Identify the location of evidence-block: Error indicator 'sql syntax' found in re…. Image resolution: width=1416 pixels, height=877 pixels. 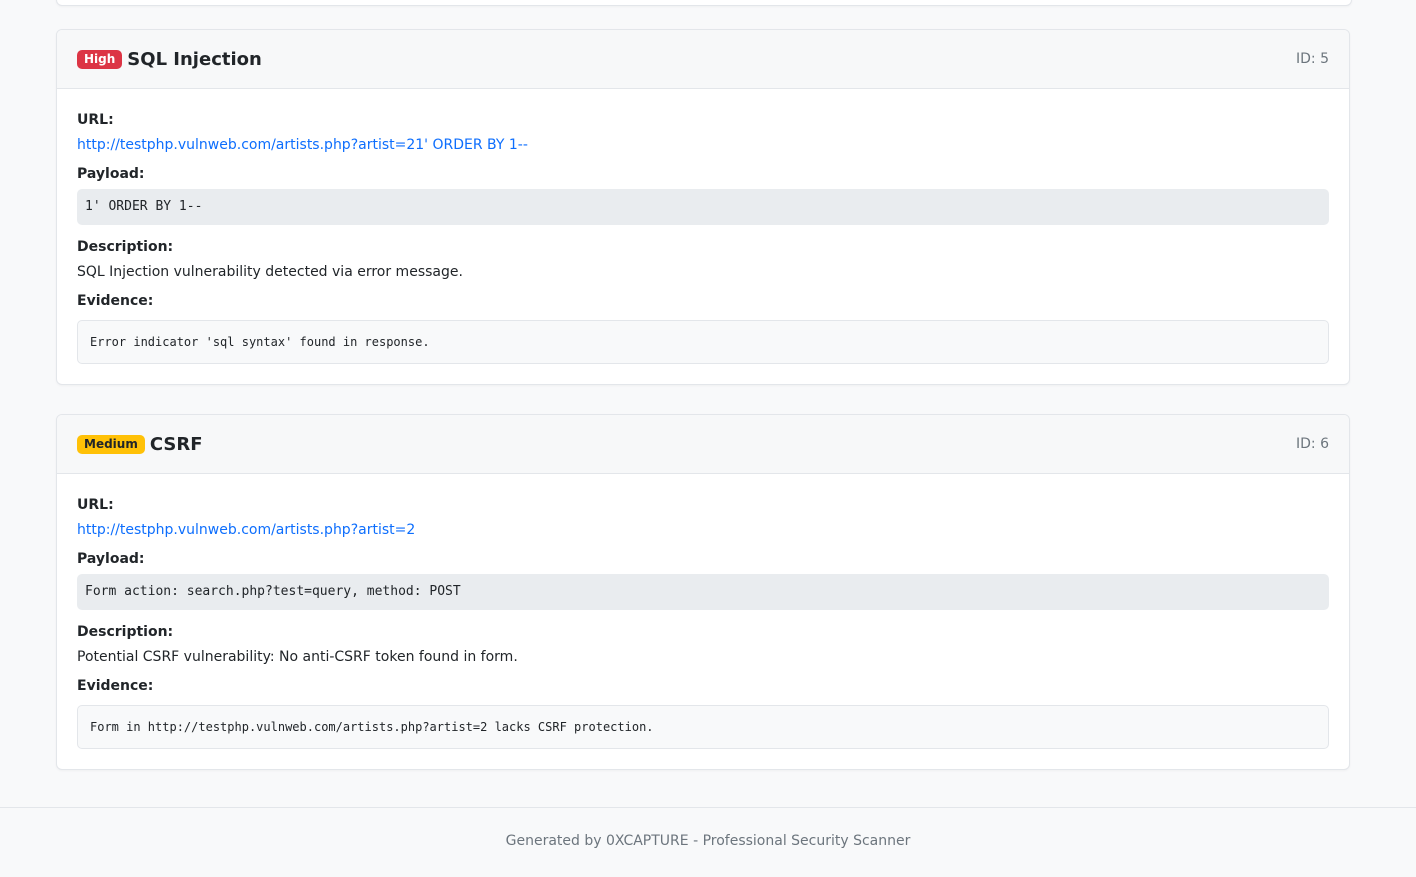
(703, 342).